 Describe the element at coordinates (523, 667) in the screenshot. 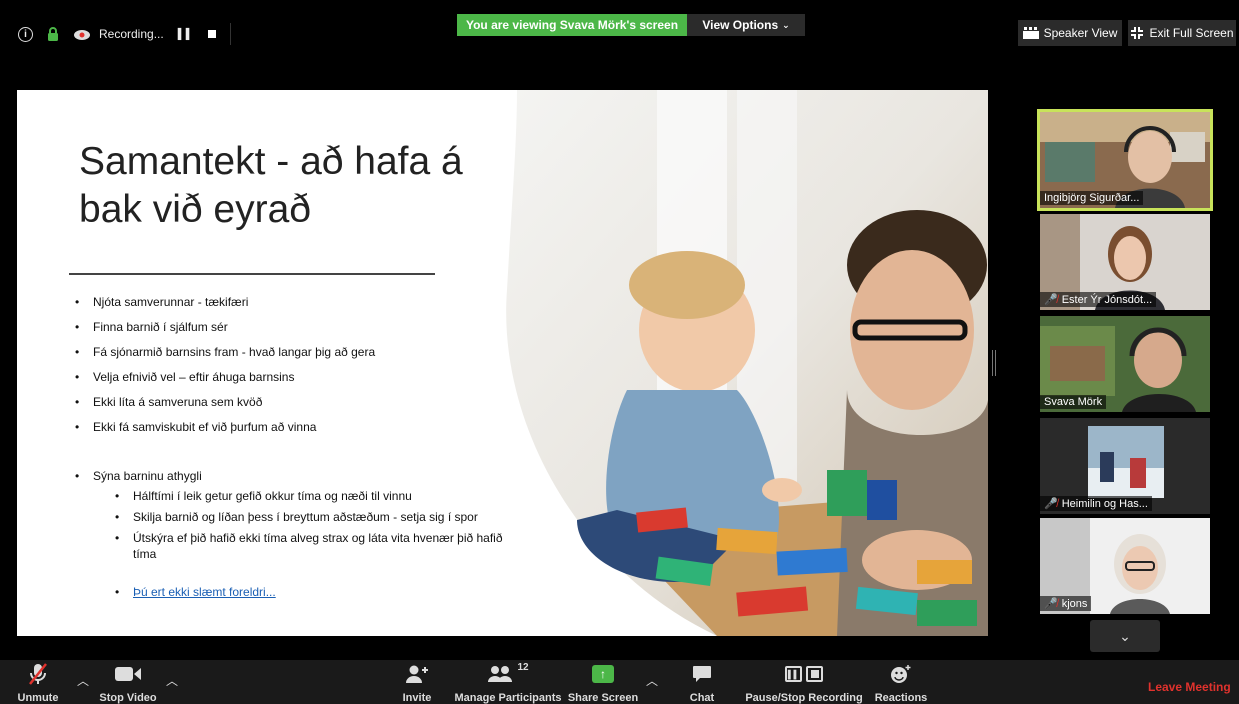

I see `participants-count: 12` at that location.